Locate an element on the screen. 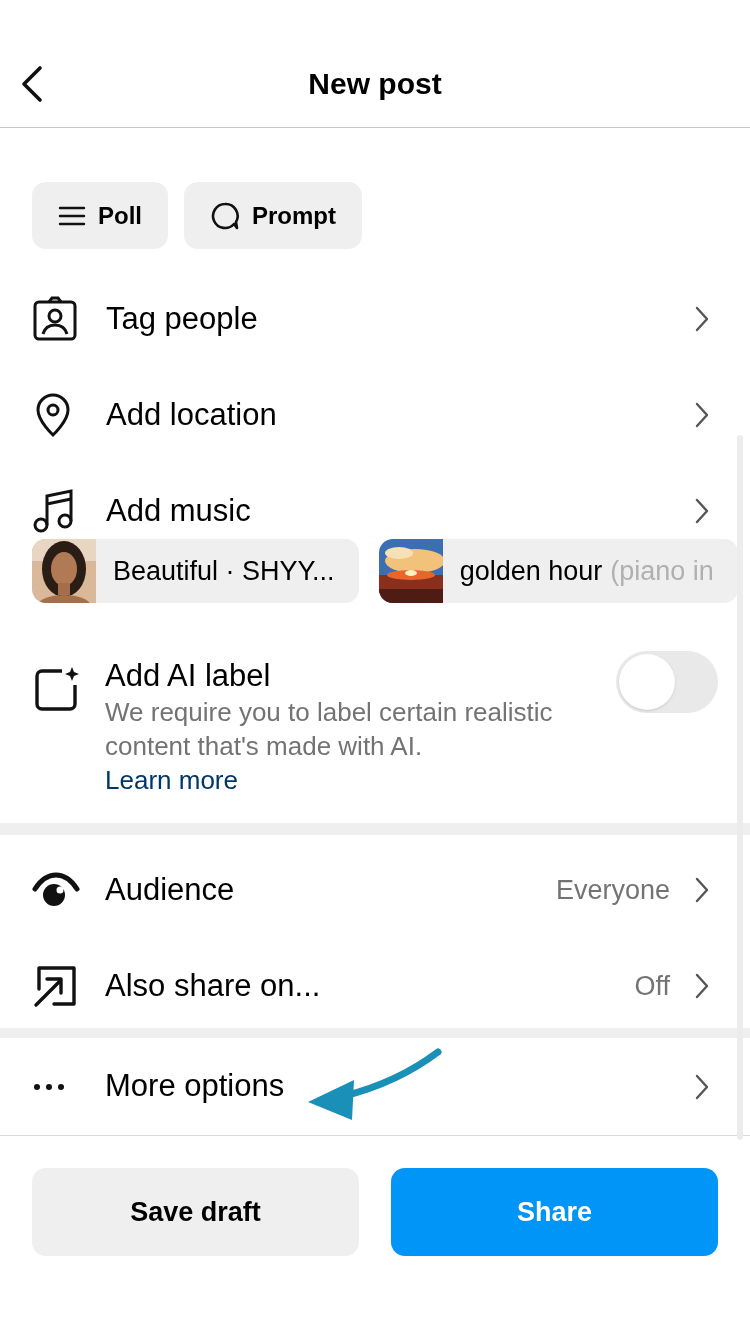 The height and width of the screenshot is (1334, 750). share-arrow-icon is located at coordinates (55, 986).